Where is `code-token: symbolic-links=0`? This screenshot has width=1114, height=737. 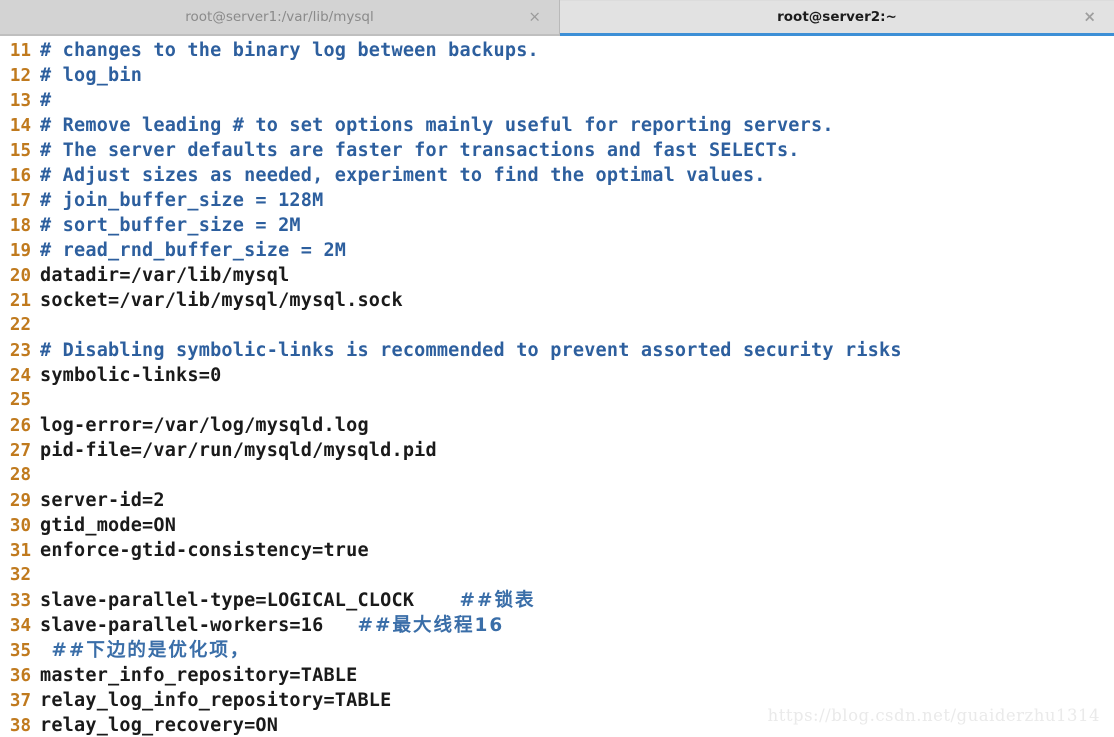
code-token: symbolic-links=0 is located at coordinates (131, 375).